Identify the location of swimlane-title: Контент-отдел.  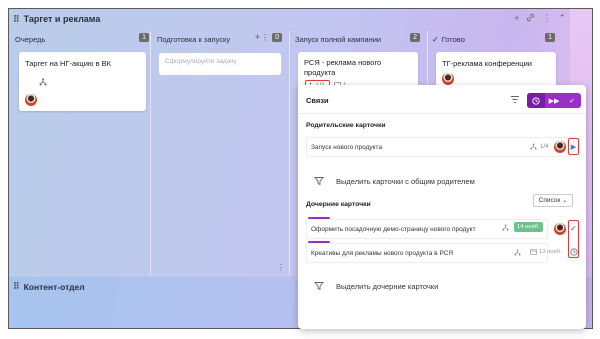
(54, 286).